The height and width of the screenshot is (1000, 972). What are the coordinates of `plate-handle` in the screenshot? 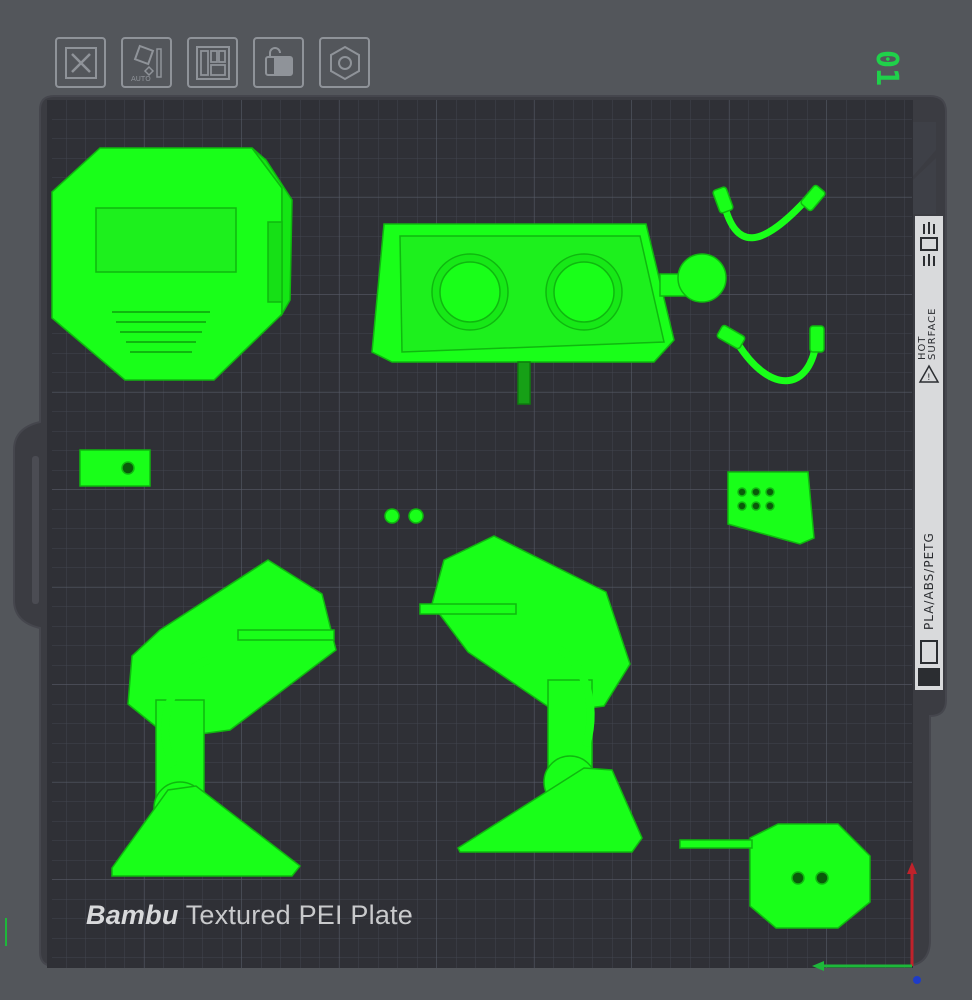 It's located at (35, 530).